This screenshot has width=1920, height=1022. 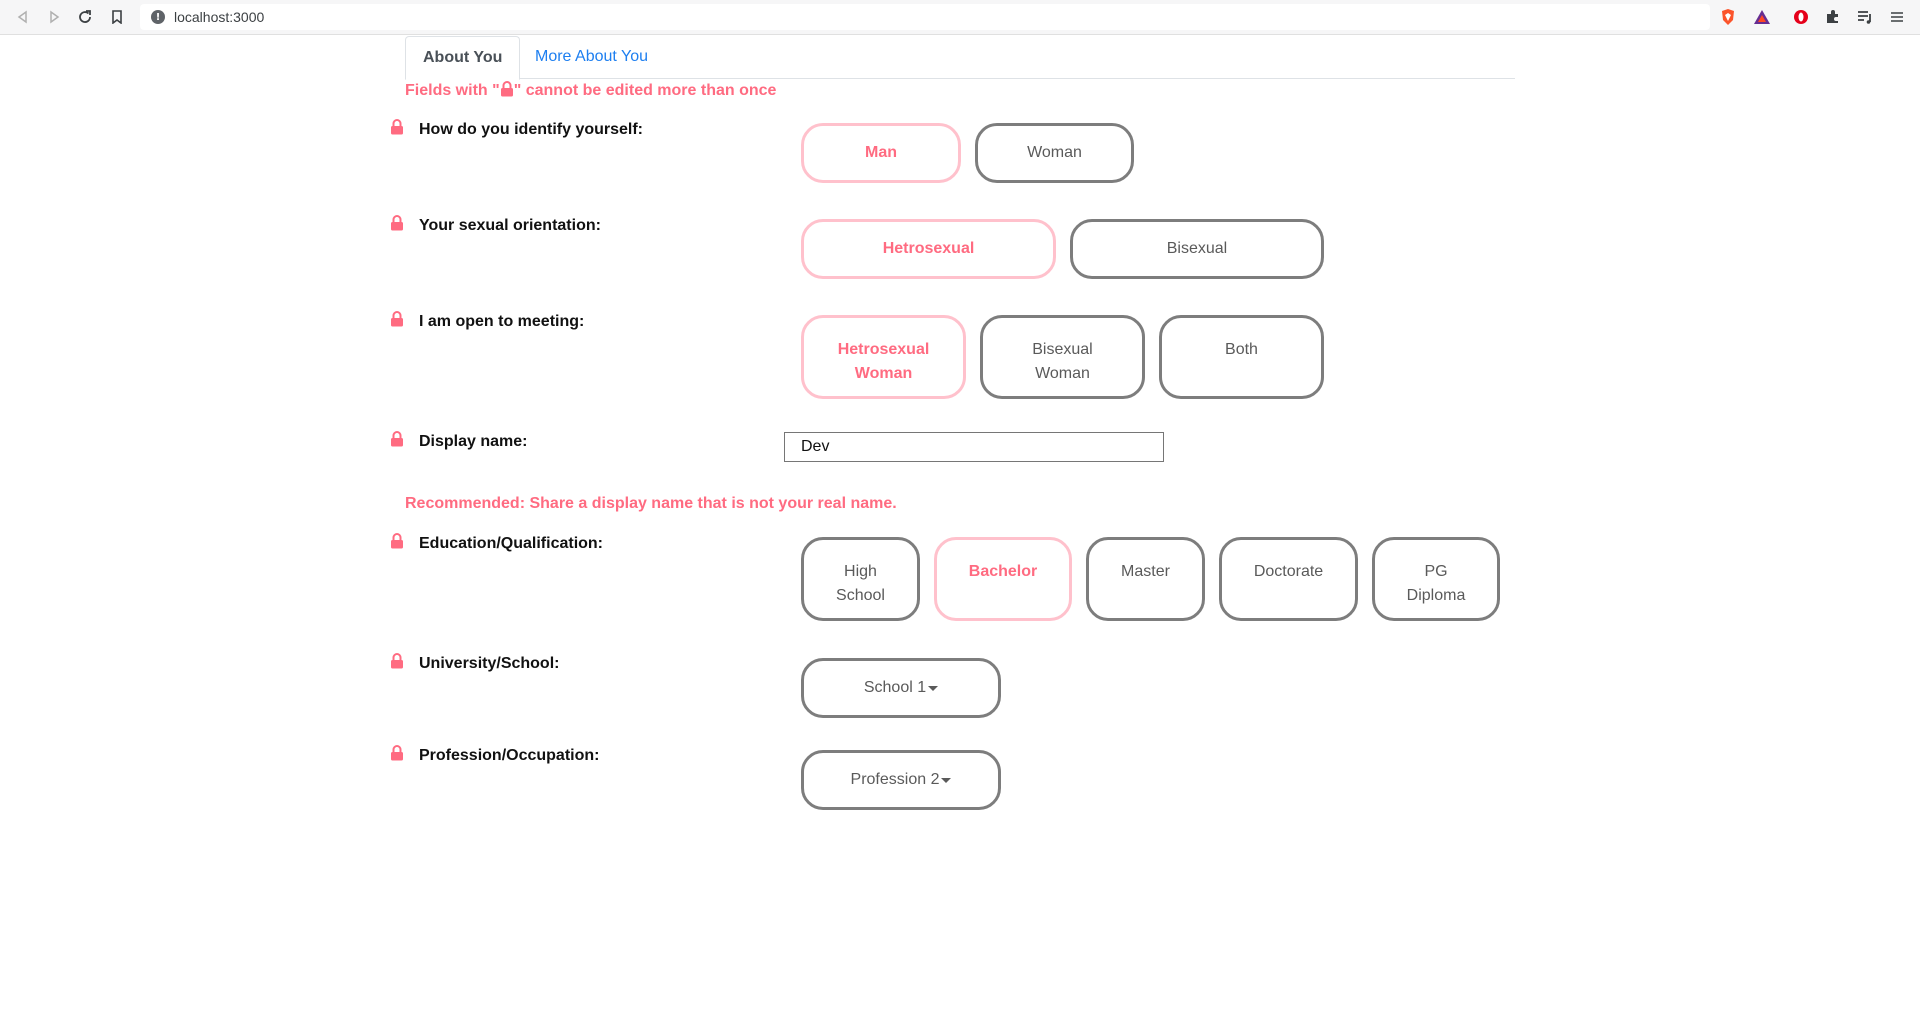 I want to click on meeting-label: I am open to meeting:, so click(x=502, y=321).